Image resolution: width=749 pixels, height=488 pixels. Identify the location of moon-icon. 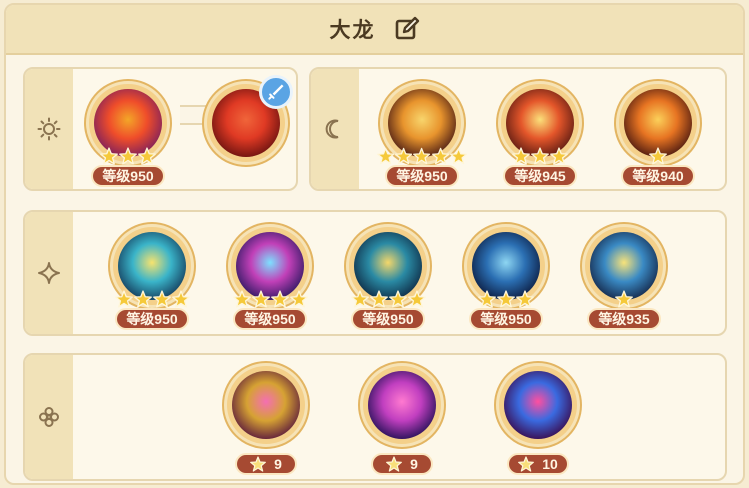
(332, 129).